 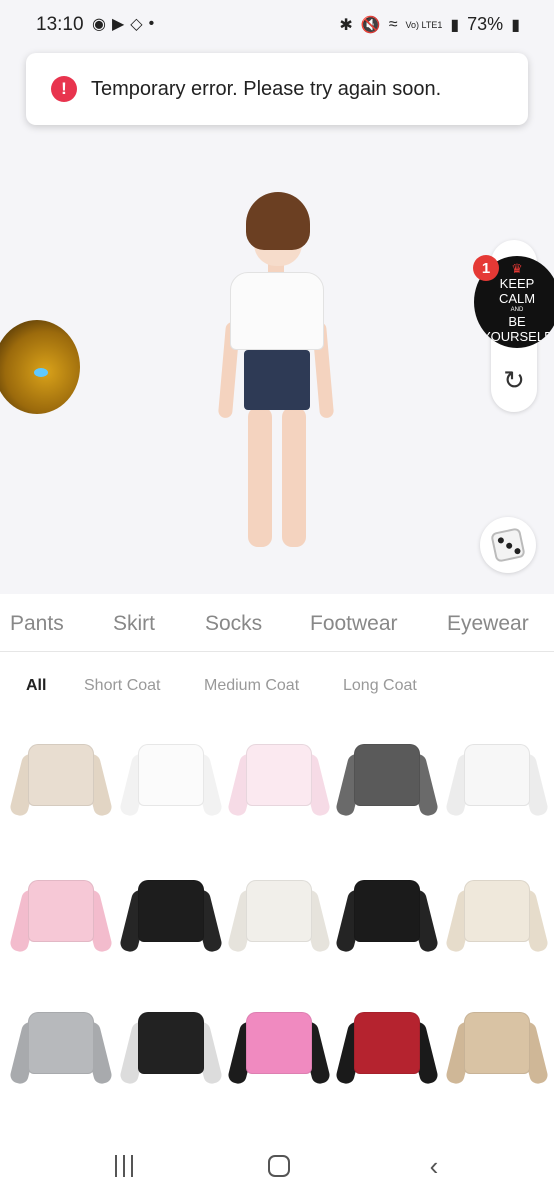 I want to click on profile-text-2: CALM, so click(x=517, y=298).